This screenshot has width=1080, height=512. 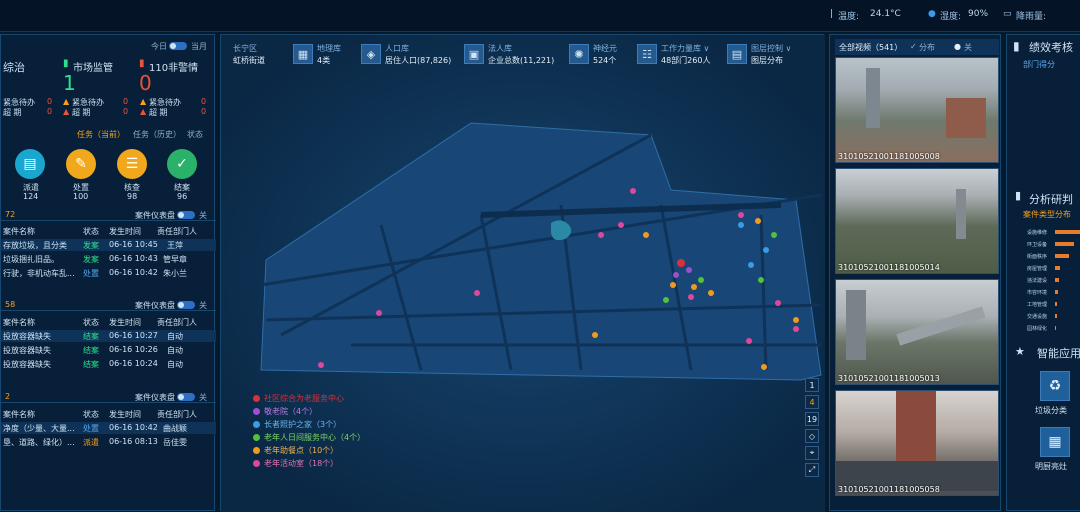 I want to click on legend-item: 老年助餐点（10个）, so click(x=295, y=450).